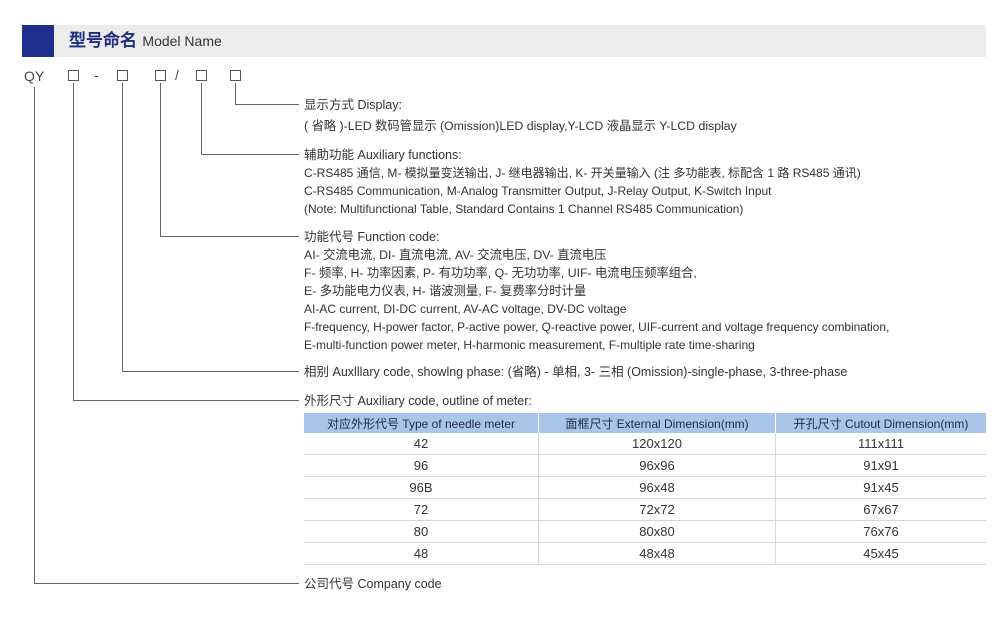 This screenshot has height=617, width=1000. What do you see at coordinates (201, 118) in the screenshot?
I see `connector-auxiliary-vertical` at bounding box center [201, 118].